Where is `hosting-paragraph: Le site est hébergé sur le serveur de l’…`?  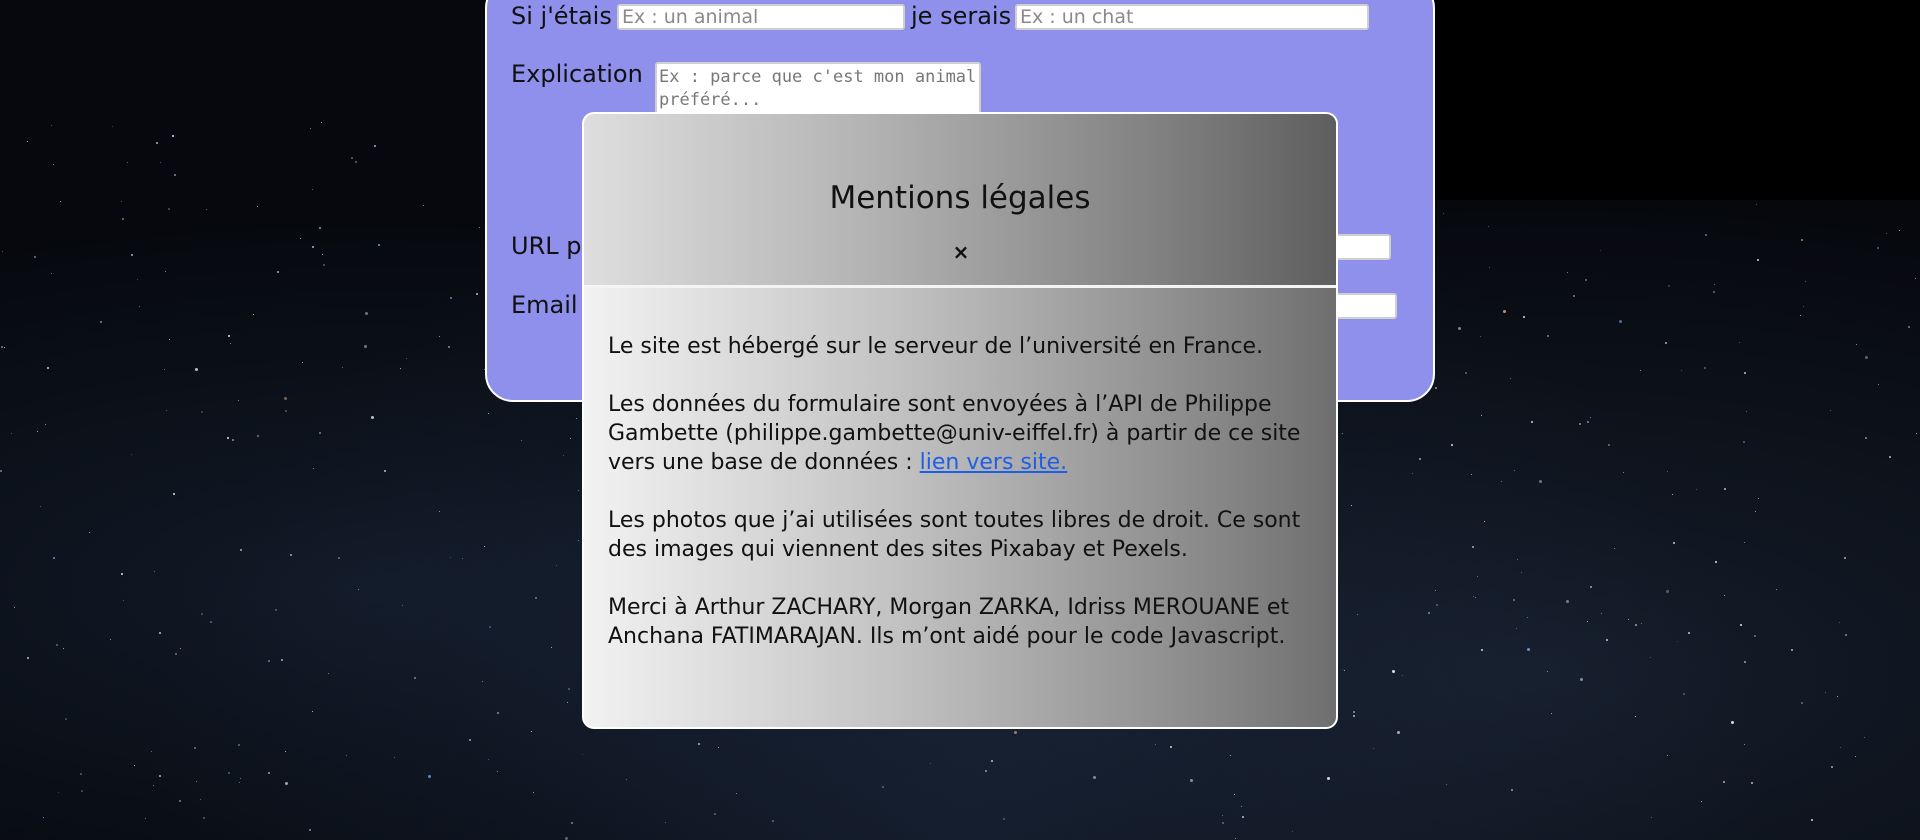
hosting-paragraph: Le site est hébergé sur le serveur de l’… is located at coordinates (936, 346).